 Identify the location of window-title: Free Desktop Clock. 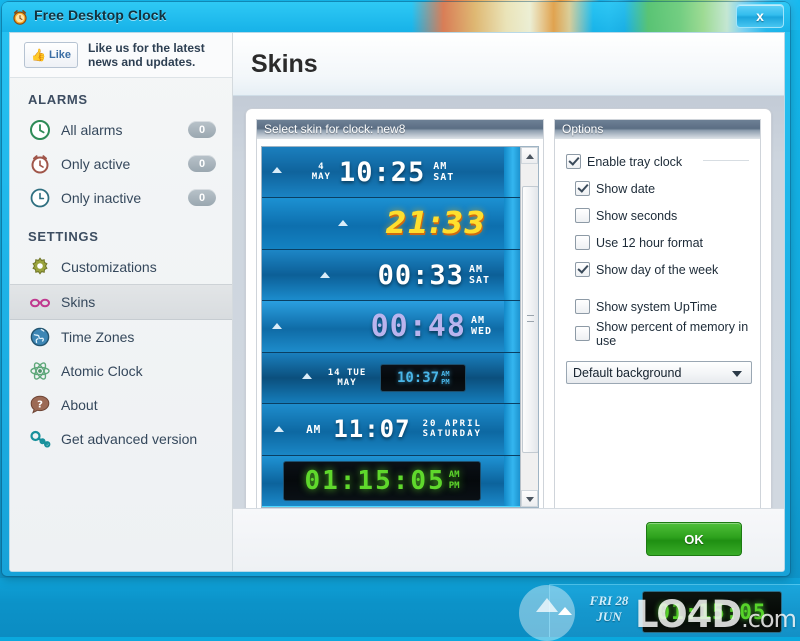
(100, 15).